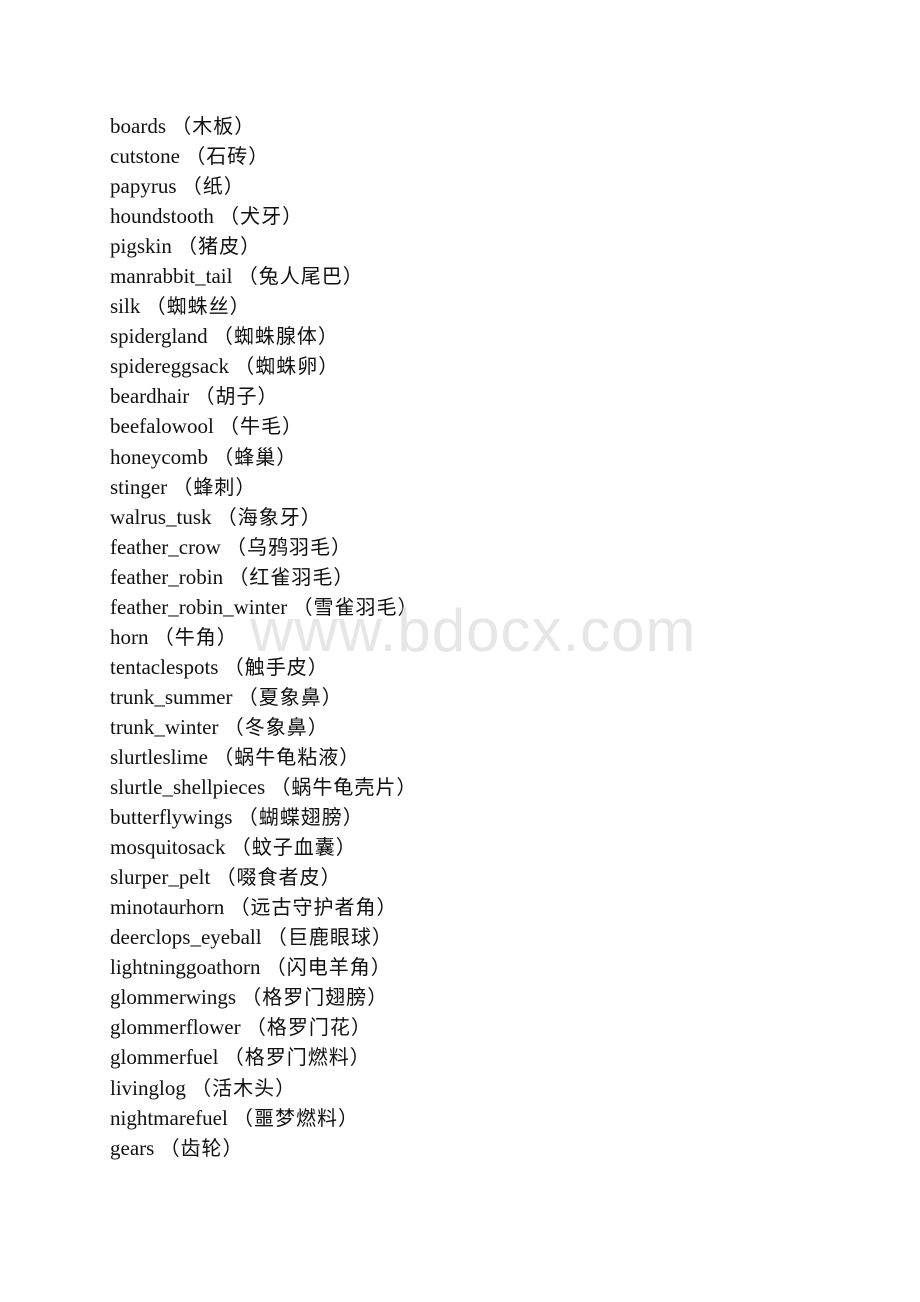  I want to click on item-english-name: tentaclespots, so click(164, 666).